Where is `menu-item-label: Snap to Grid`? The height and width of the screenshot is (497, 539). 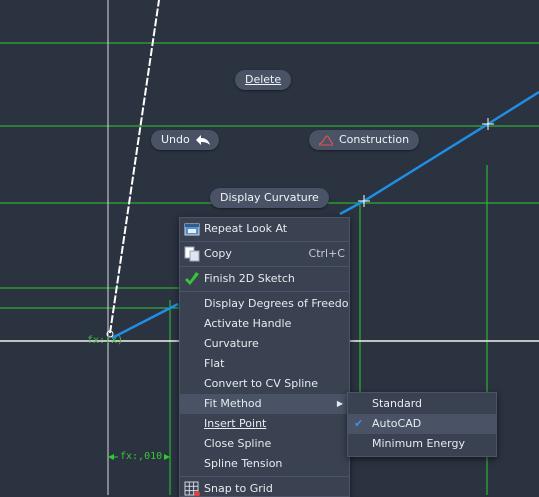
menu-item-label: Snap to Grid is located at coordinates (238, 488).